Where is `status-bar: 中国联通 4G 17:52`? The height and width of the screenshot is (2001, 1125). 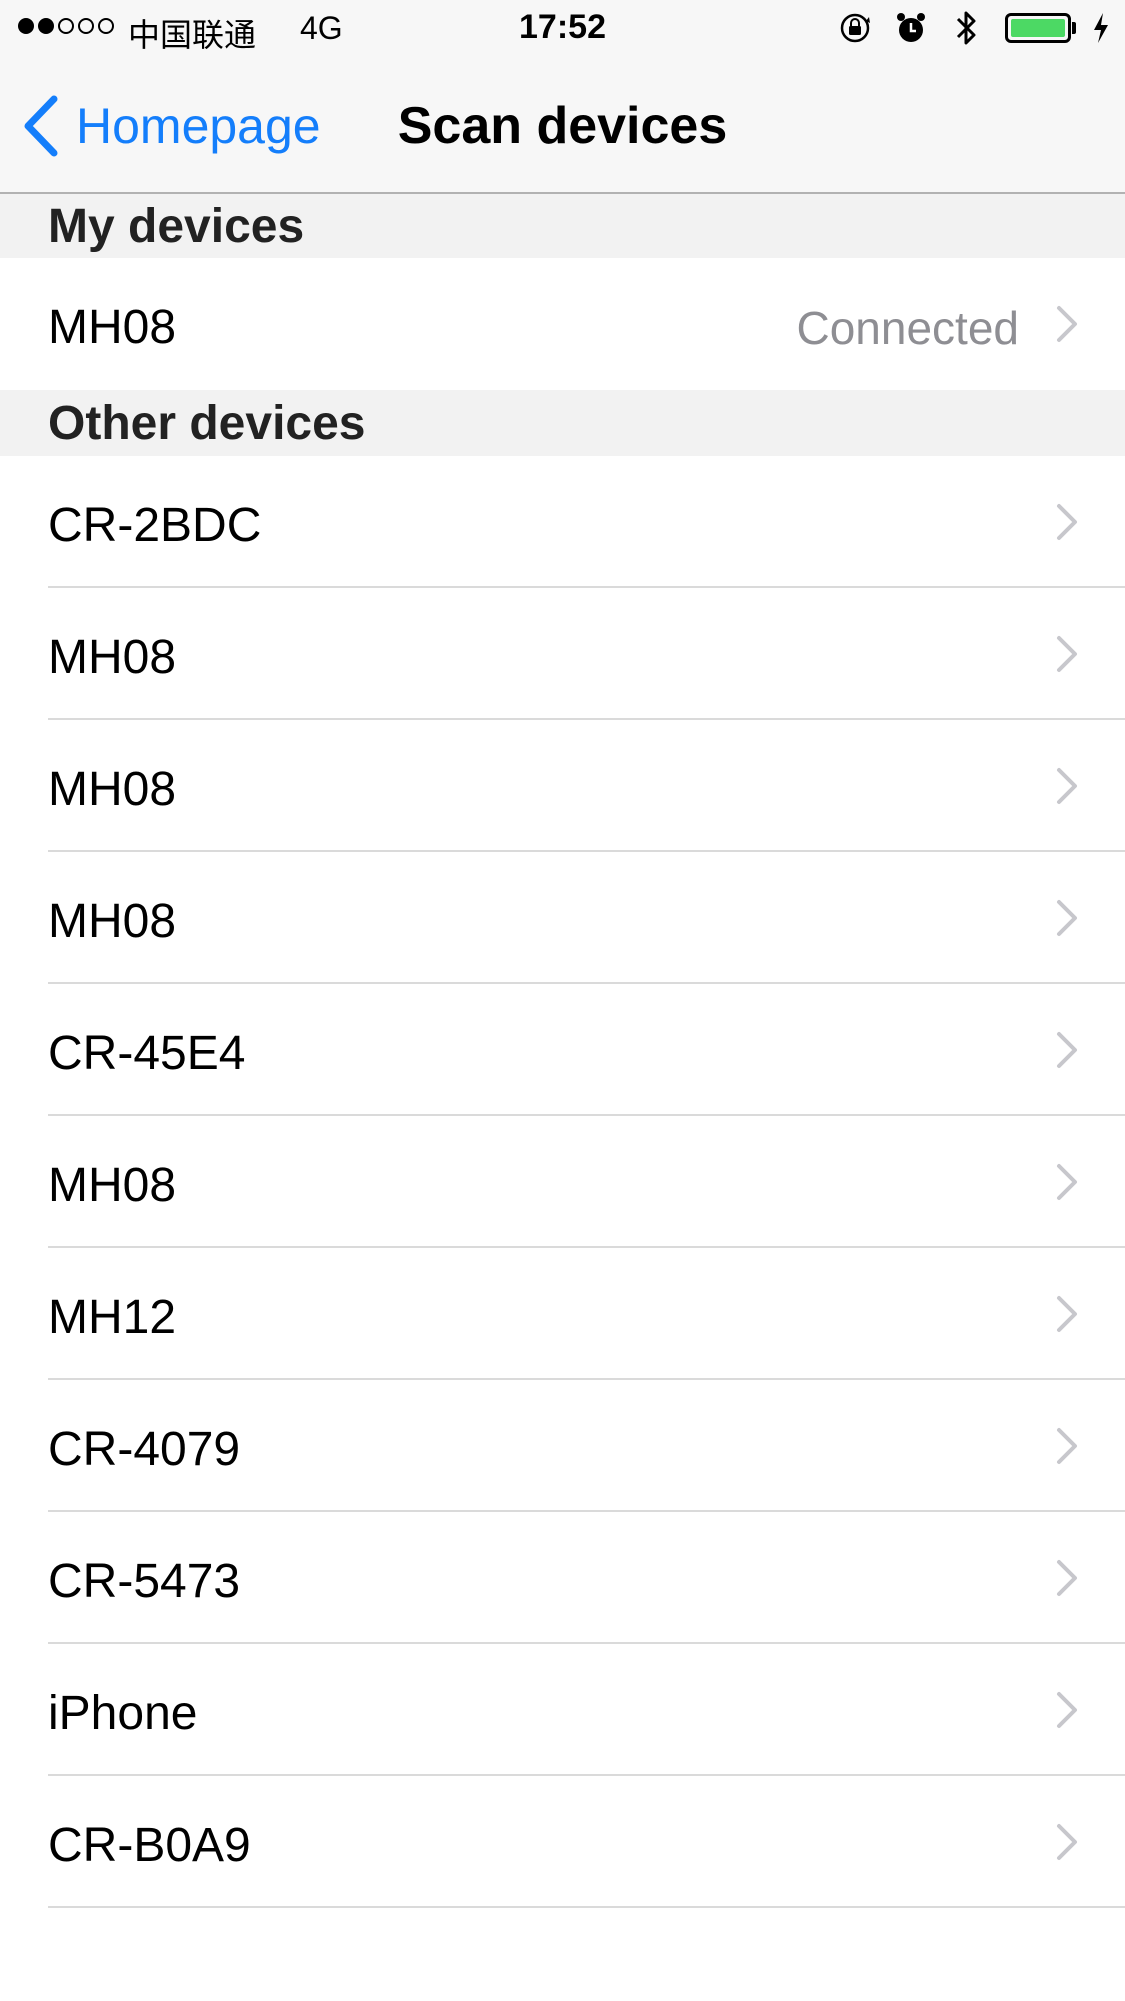 status-bar: 中国联通 4G 17:52 is located at coordinates (562, 30).